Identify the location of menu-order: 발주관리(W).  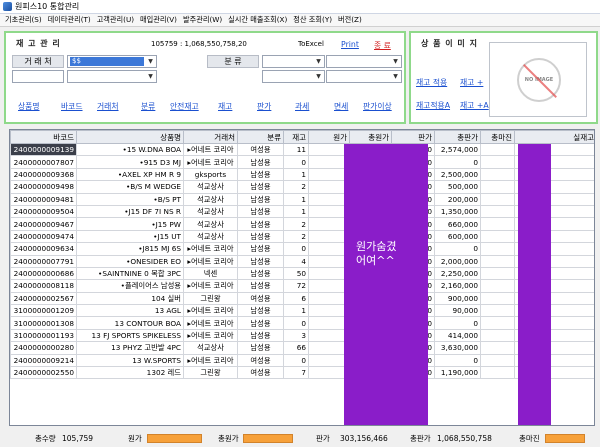
(202, 20).